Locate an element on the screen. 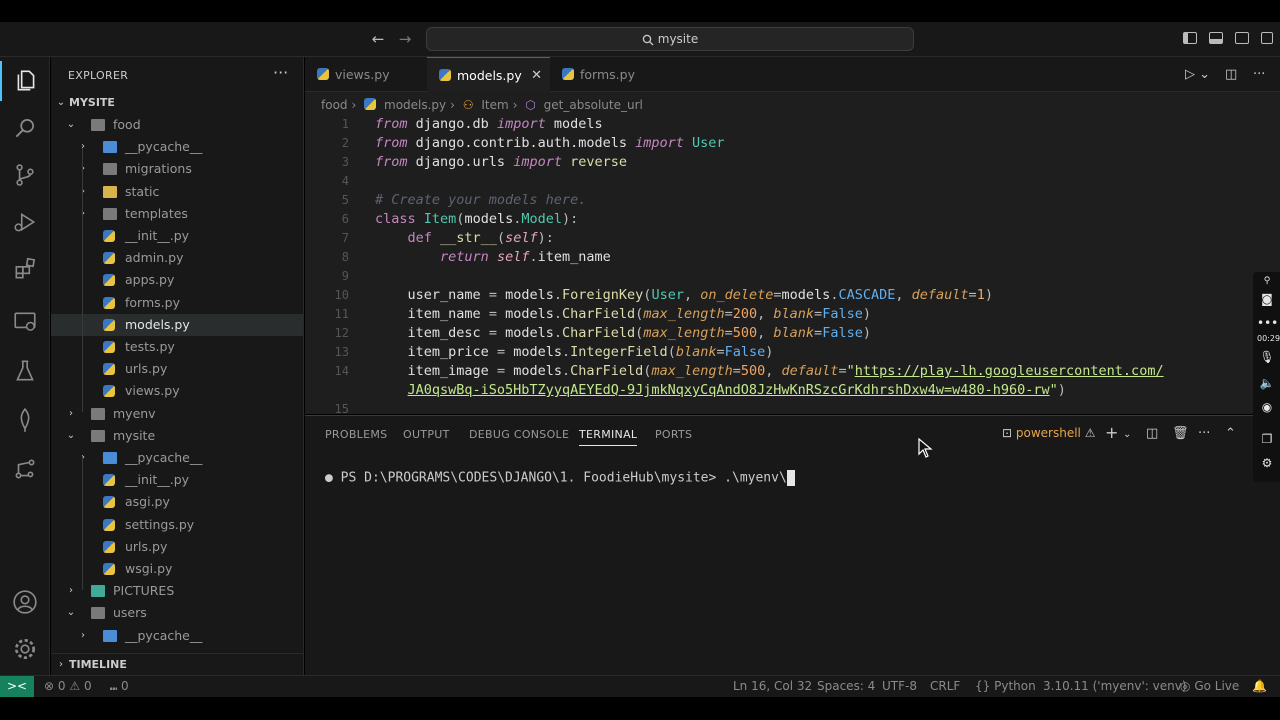 This screenshot has width=1280, height=720. tree-item: › static is located at coordinates (177, 192).